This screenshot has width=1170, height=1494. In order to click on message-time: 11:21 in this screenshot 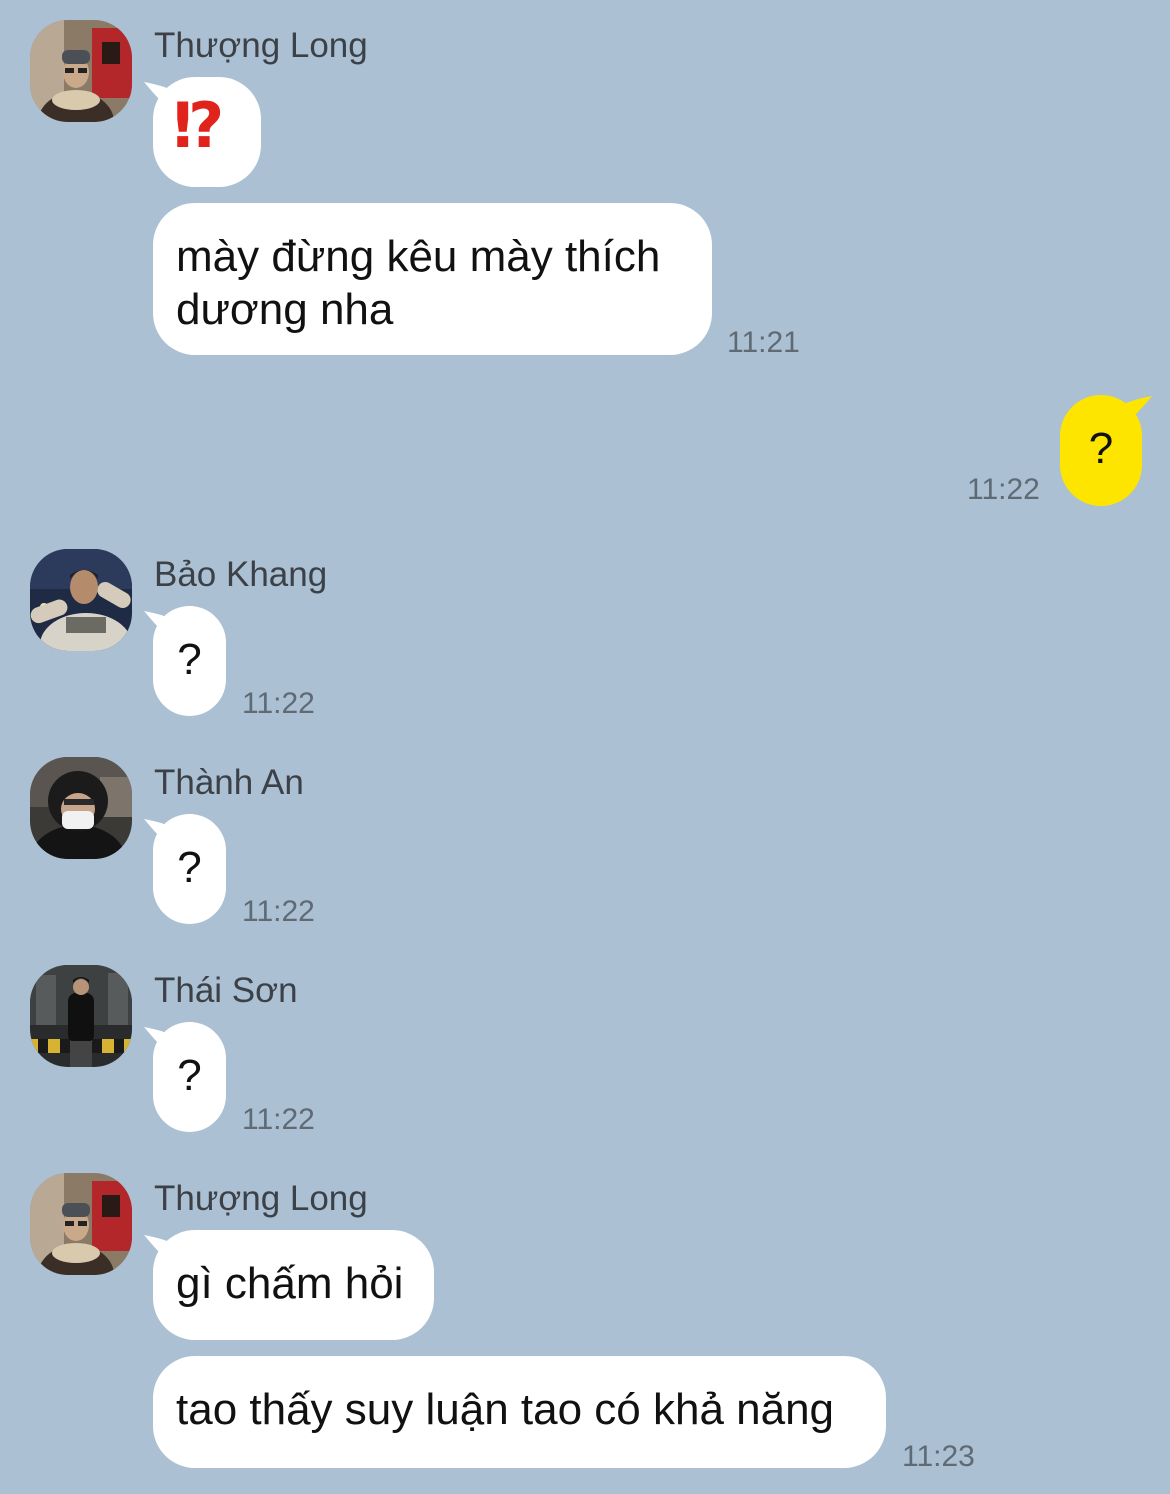, I will do `click(763, 342)`.